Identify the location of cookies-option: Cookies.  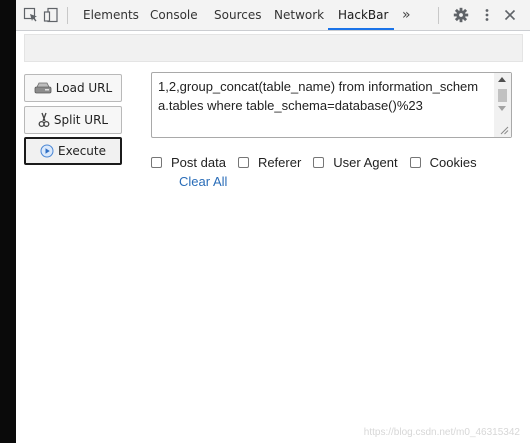
(443, 162).